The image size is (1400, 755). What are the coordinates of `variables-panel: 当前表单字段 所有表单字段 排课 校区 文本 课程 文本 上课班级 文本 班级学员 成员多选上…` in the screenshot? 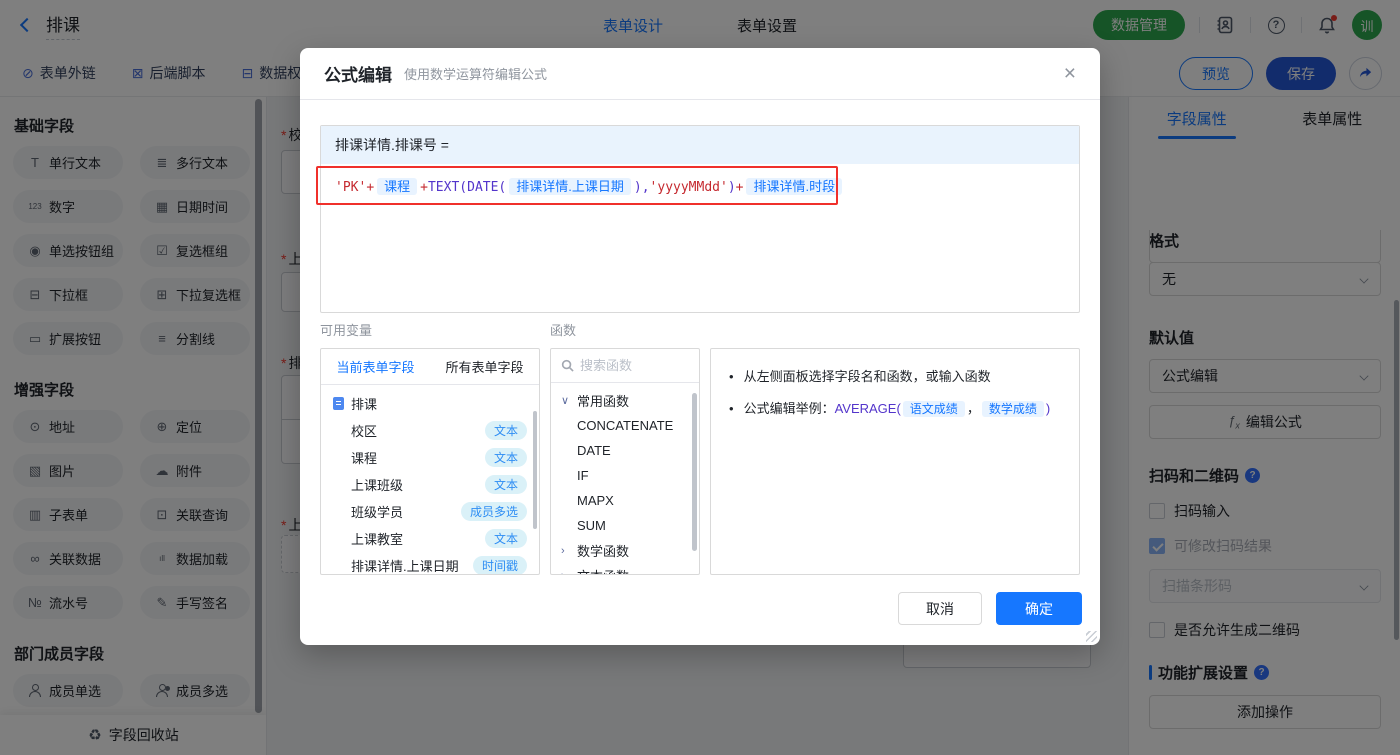 It's located at (430, 461).